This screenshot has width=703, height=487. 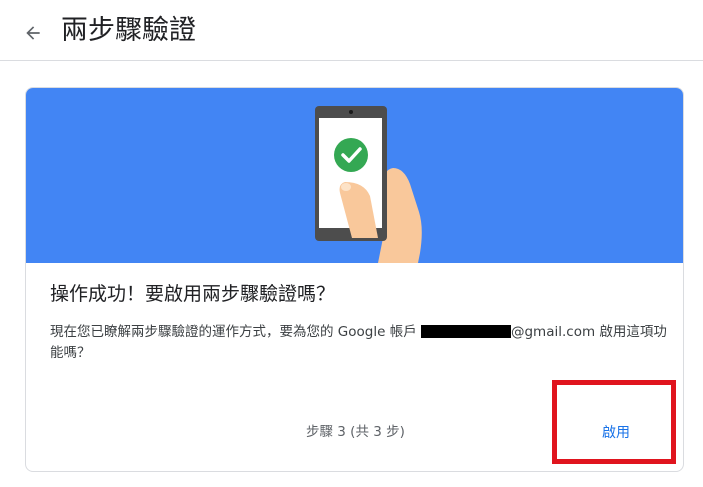 I want to click on enable-button: 啟用, so click(x=616, y=432).